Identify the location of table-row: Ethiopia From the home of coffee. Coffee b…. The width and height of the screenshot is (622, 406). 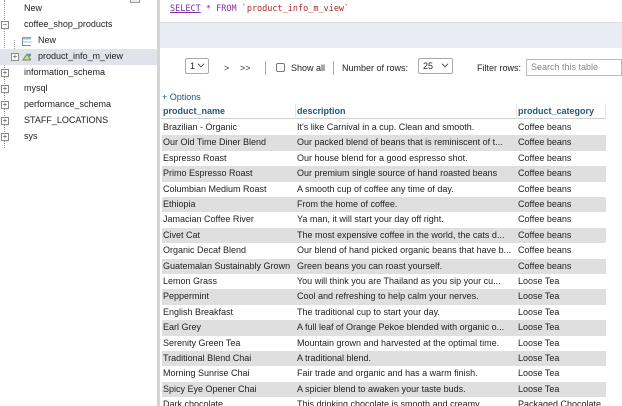
(384, 205).